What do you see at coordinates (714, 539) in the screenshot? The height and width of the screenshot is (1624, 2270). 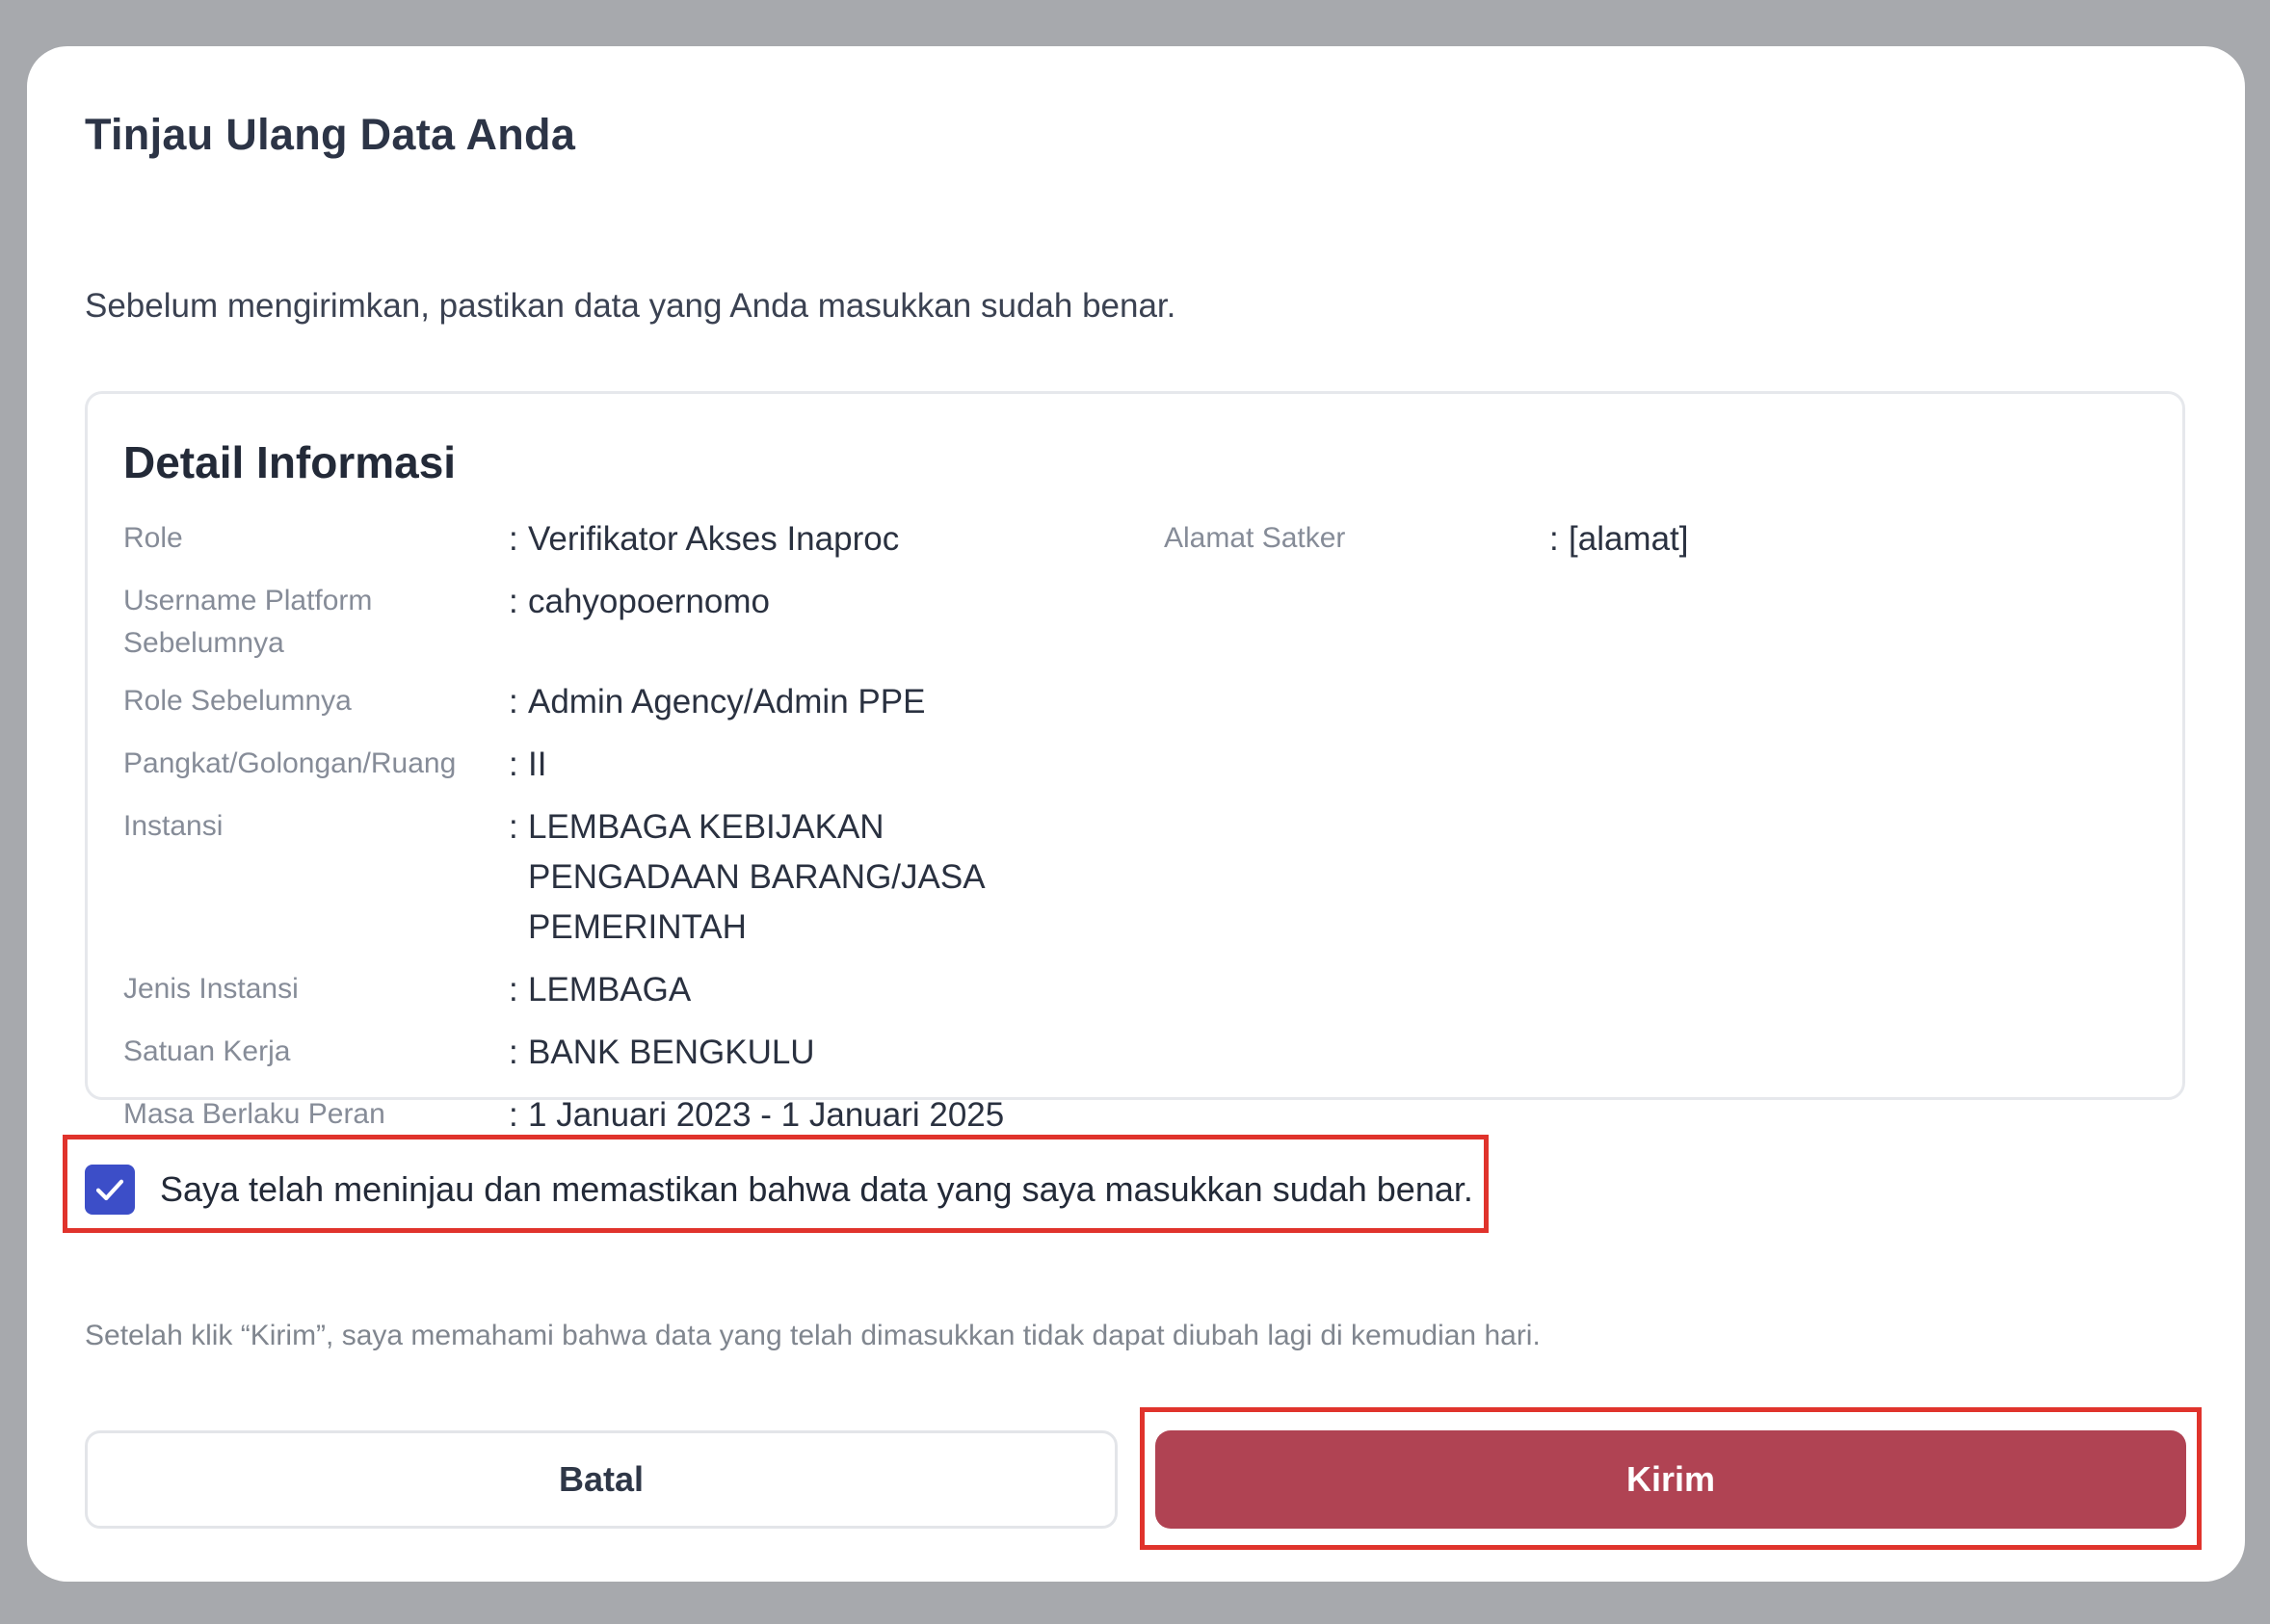 I see `detail-value: Verifikator Akses Inaproc` at bounding box center [714, 539].